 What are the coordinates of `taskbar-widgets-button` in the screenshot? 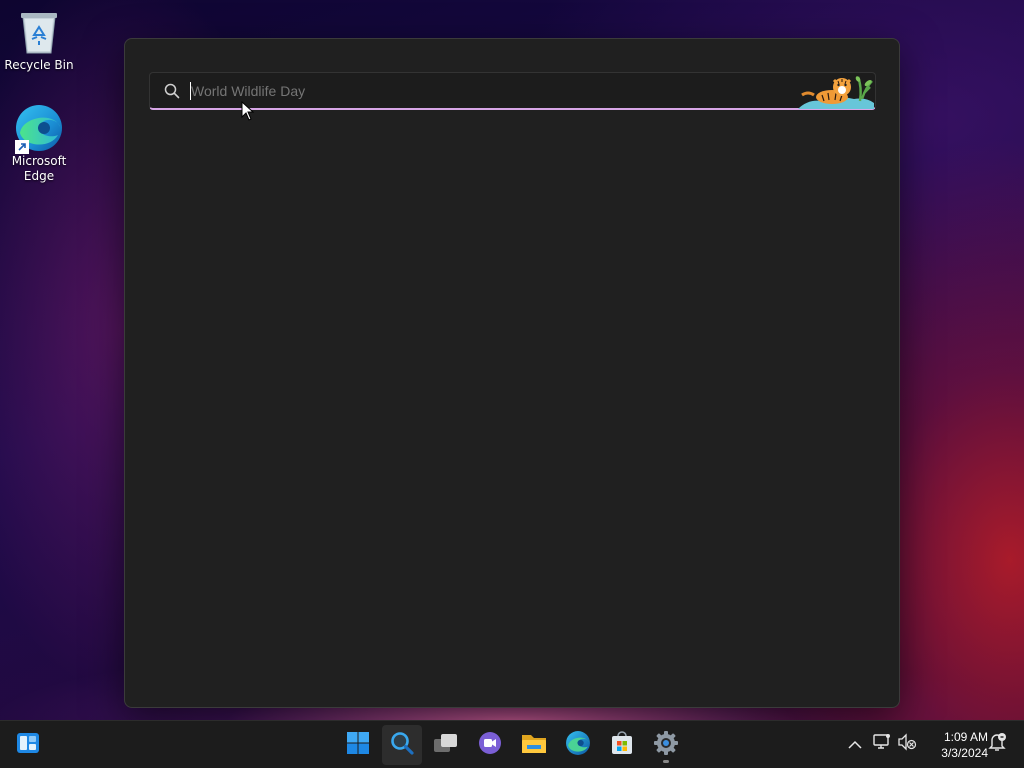 It's located at (28, 745).